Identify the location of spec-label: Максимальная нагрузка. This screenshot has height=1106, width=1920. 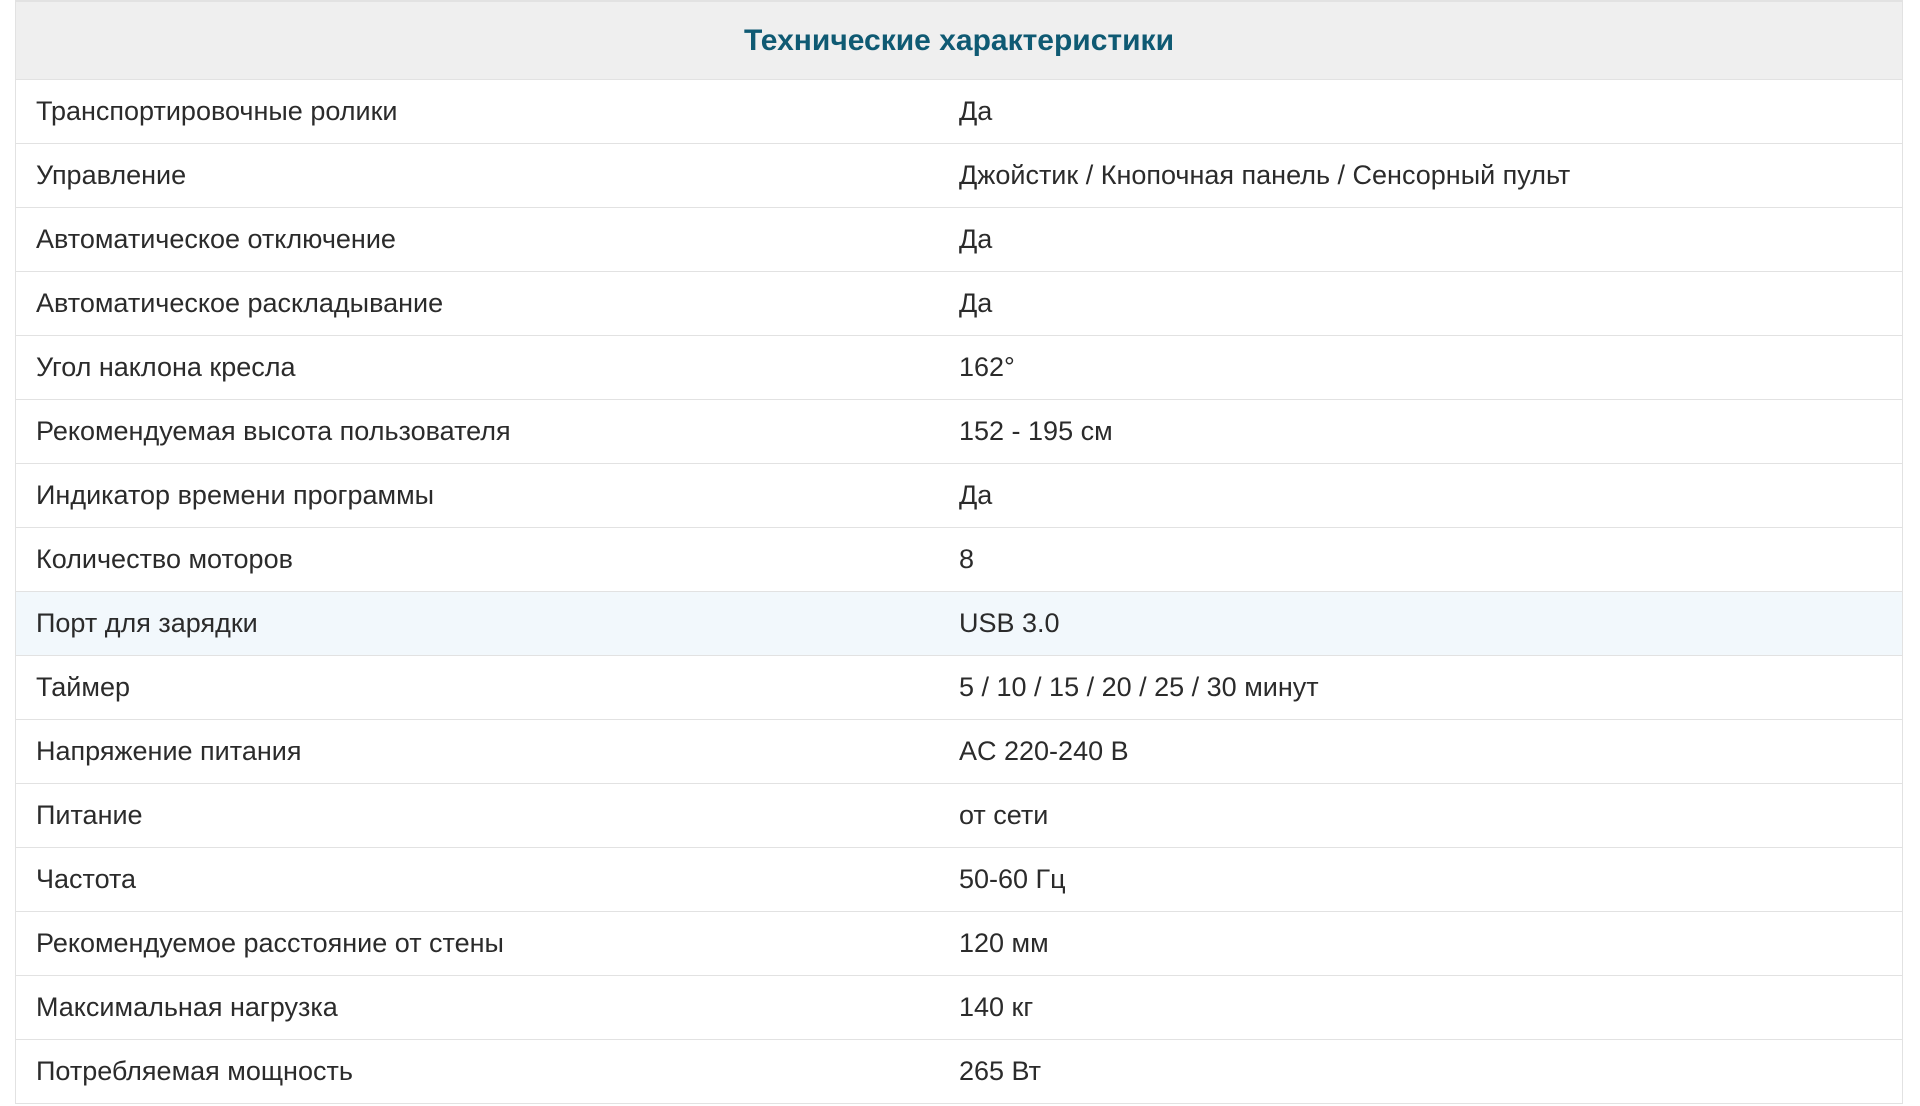
(487, 1007).